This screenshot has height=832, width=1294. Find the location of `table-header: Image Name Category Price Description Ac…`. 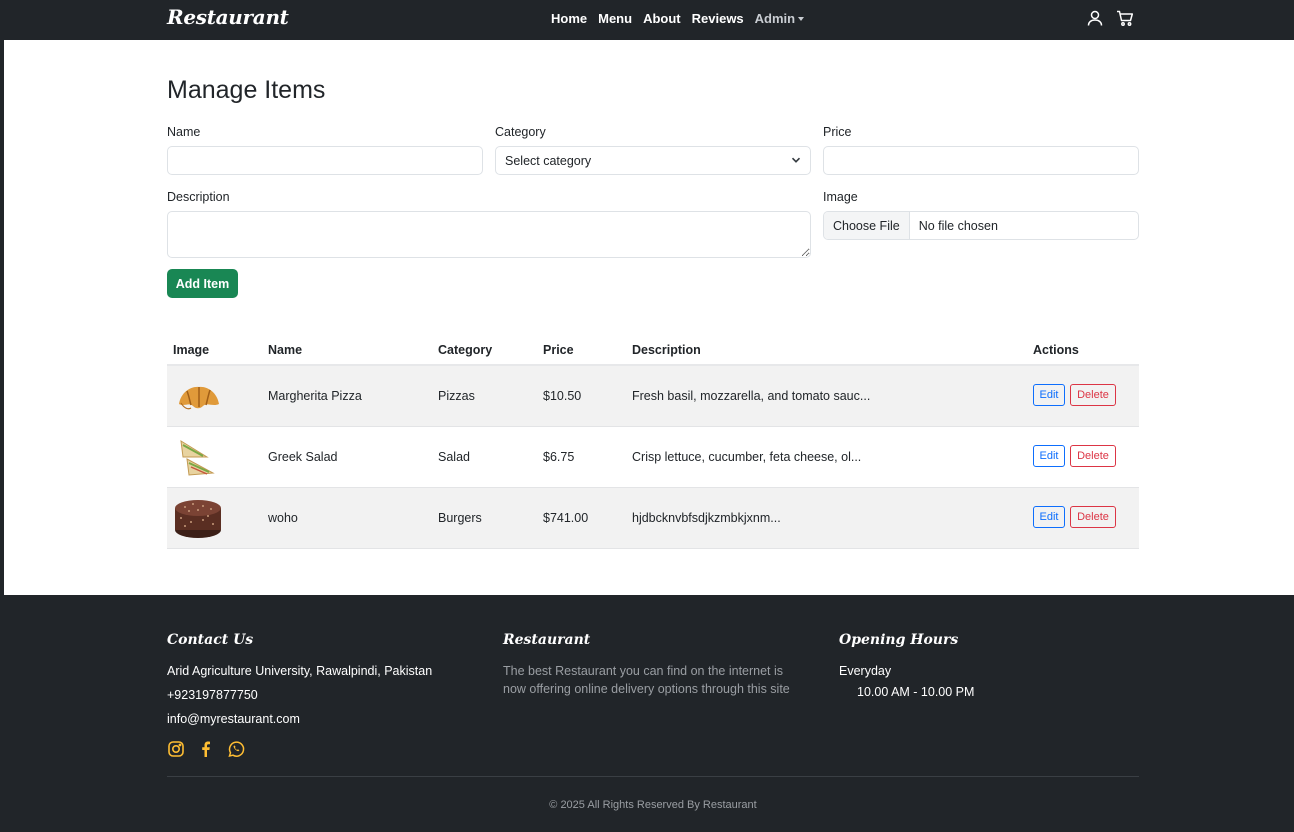

table-header: Image Name Category Price Description Ac… is located at coordinates (653, 350).